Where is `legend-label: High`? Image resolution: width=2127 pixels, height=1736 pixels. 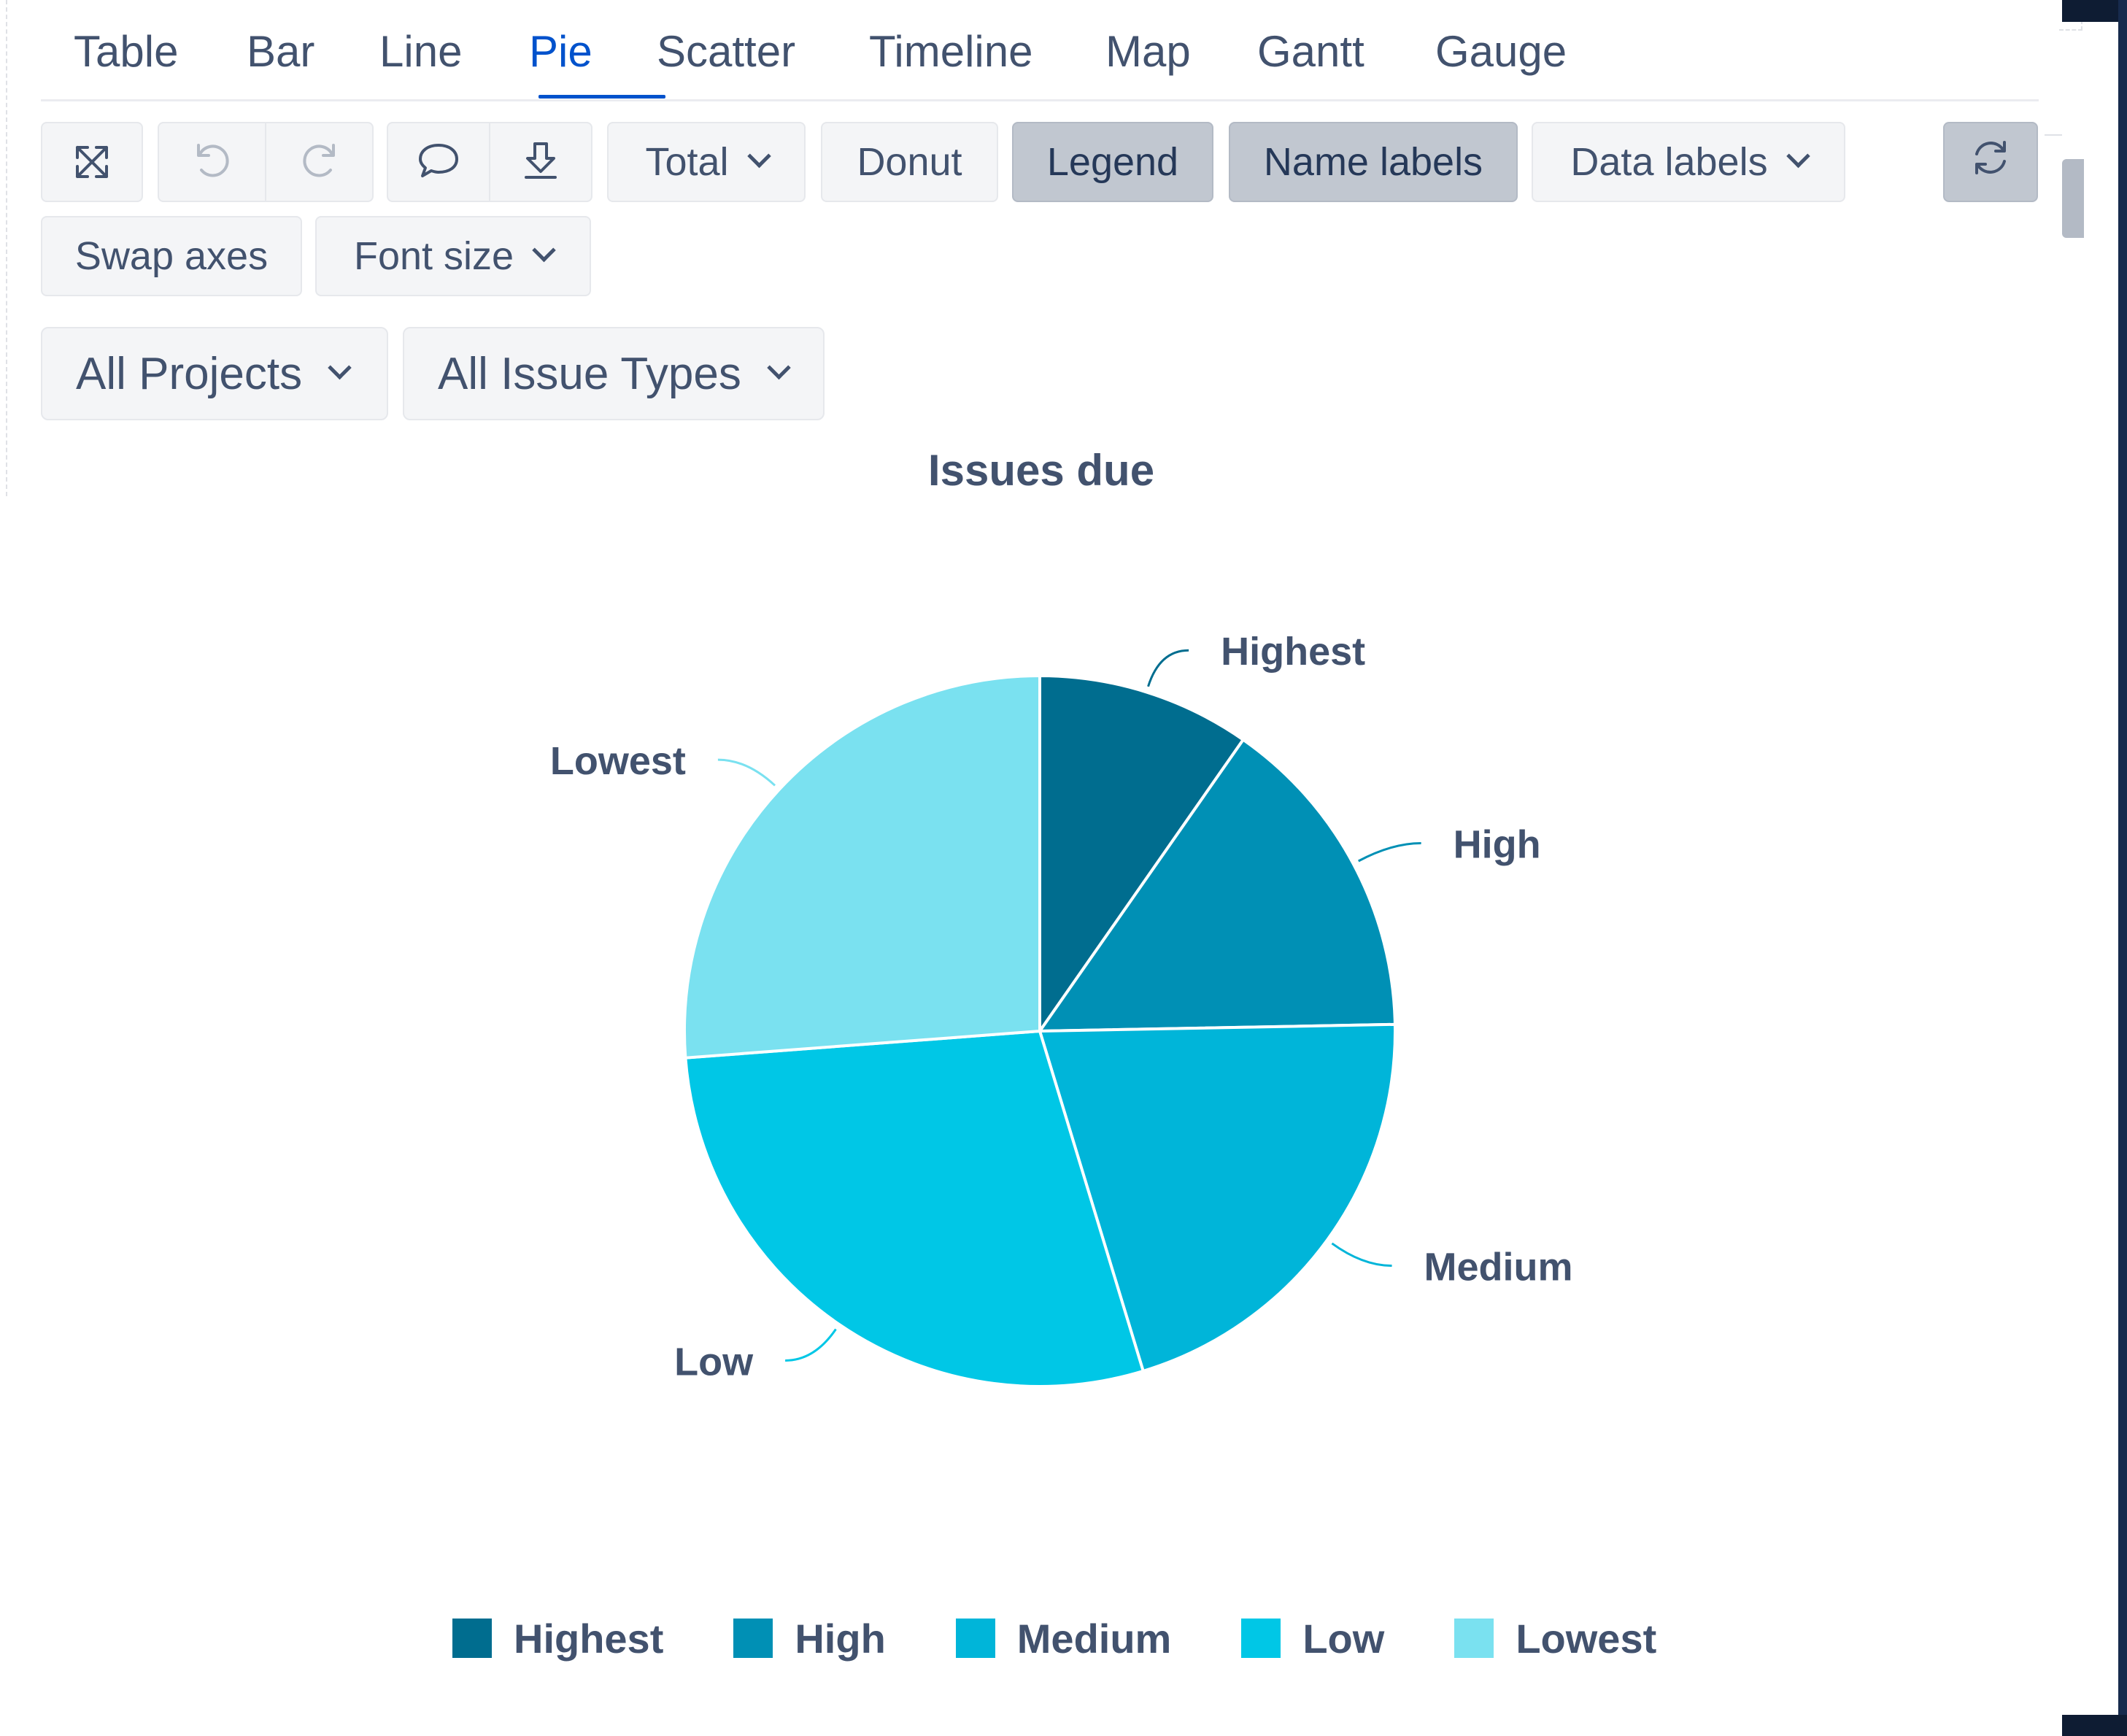 legend-label: High is located at coordinates (840, 1638).